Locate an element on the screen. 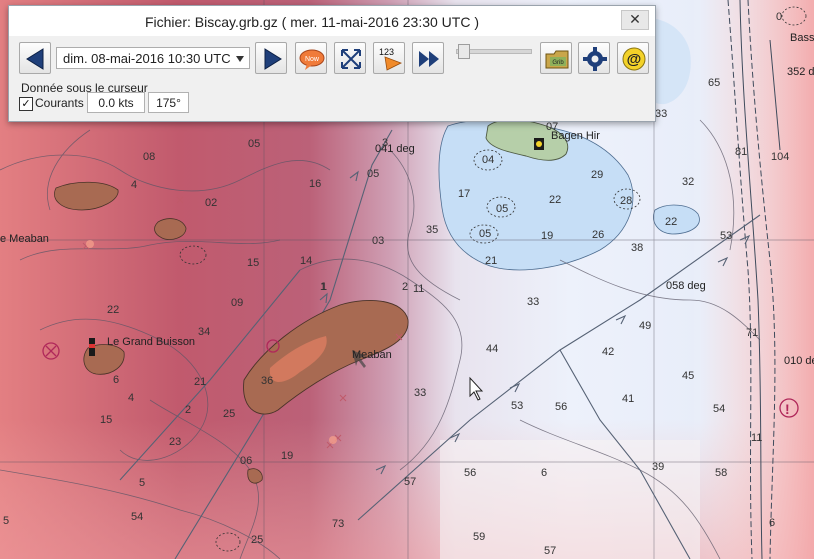 This screenshot has height=559, width=814. time-slider is located at coordinates (494, 51).